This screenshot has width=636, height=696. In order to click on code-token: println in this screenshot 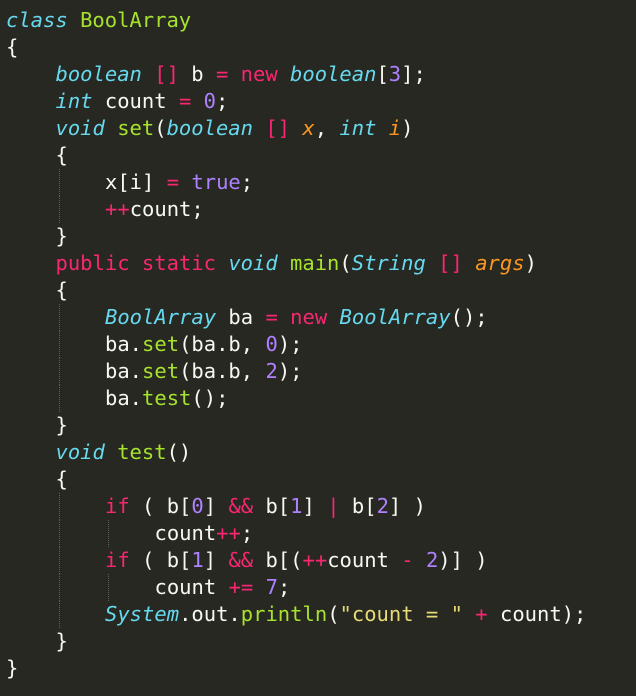, I will do `click(284, 614)`.